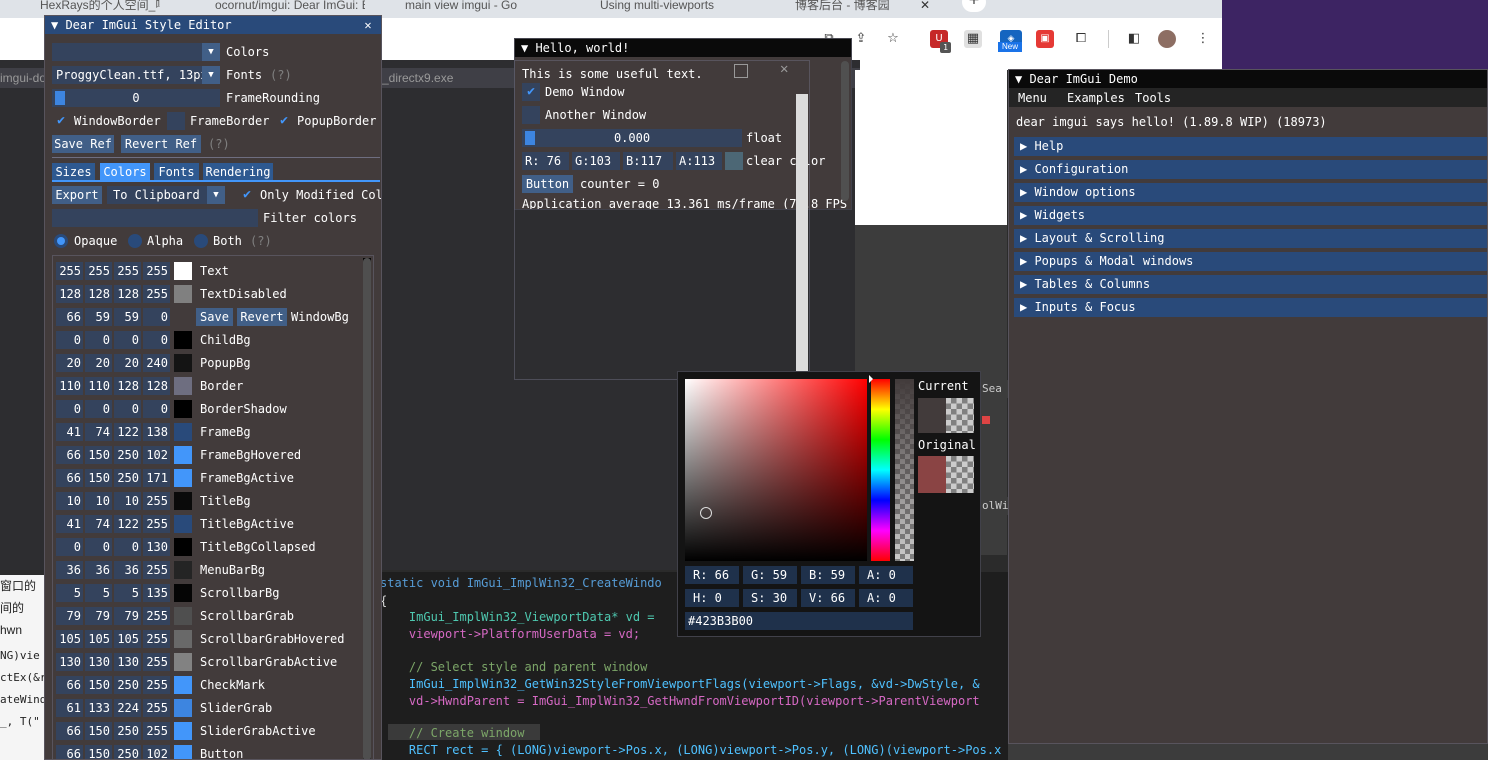 This screenshot has height=760, width=1488. I want to click on color-a-field: 138, so click(156, 432).